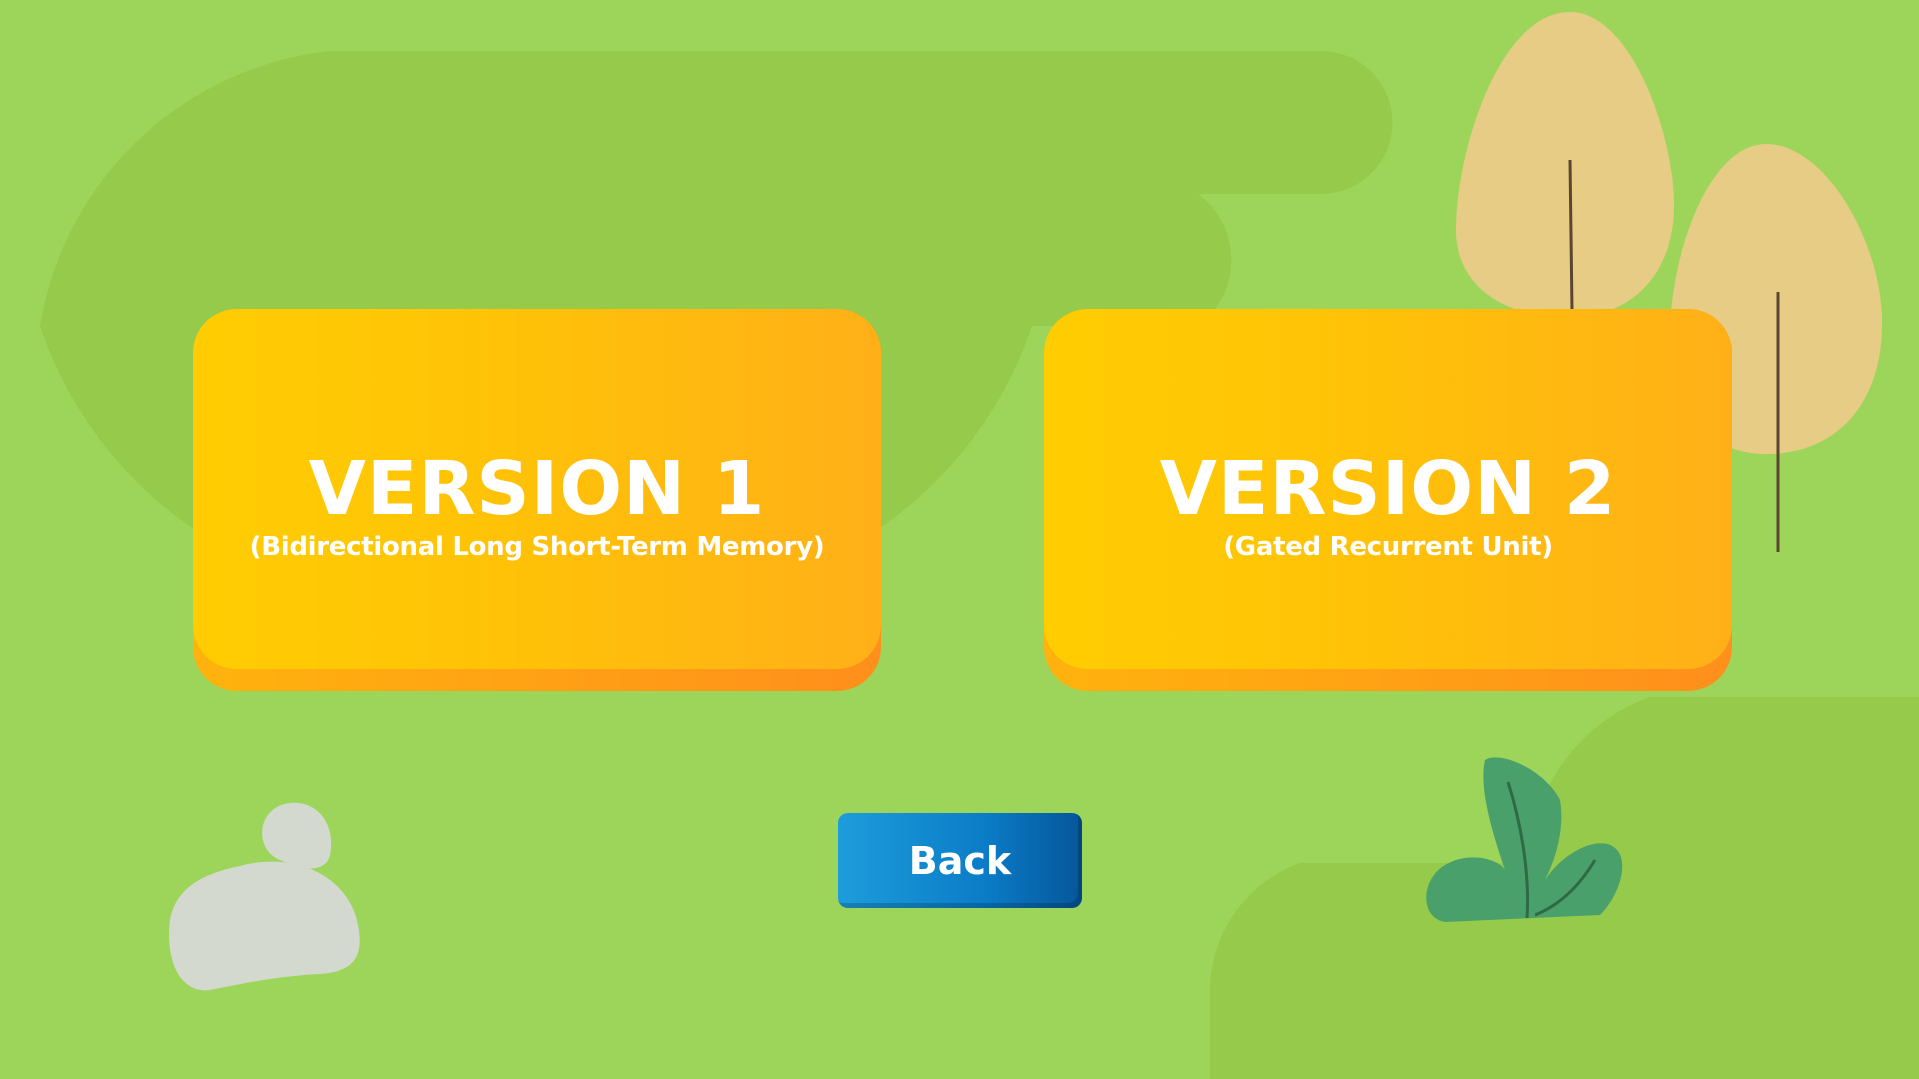 The height and width of the screenshot is (1079, 1919). I want to click on version-1-title: VERSION 1, so click(537, 489).